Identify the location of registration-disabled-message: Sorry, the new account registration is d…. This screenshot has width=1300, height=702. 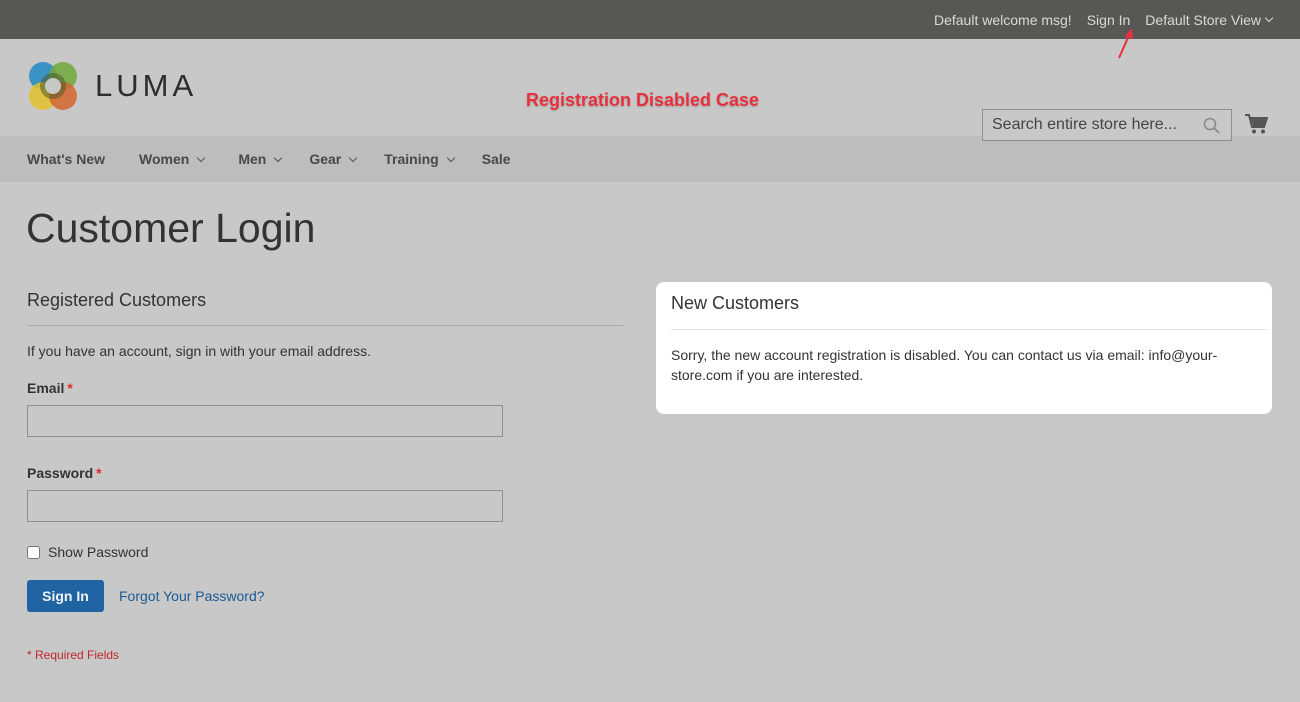
(944, 365).